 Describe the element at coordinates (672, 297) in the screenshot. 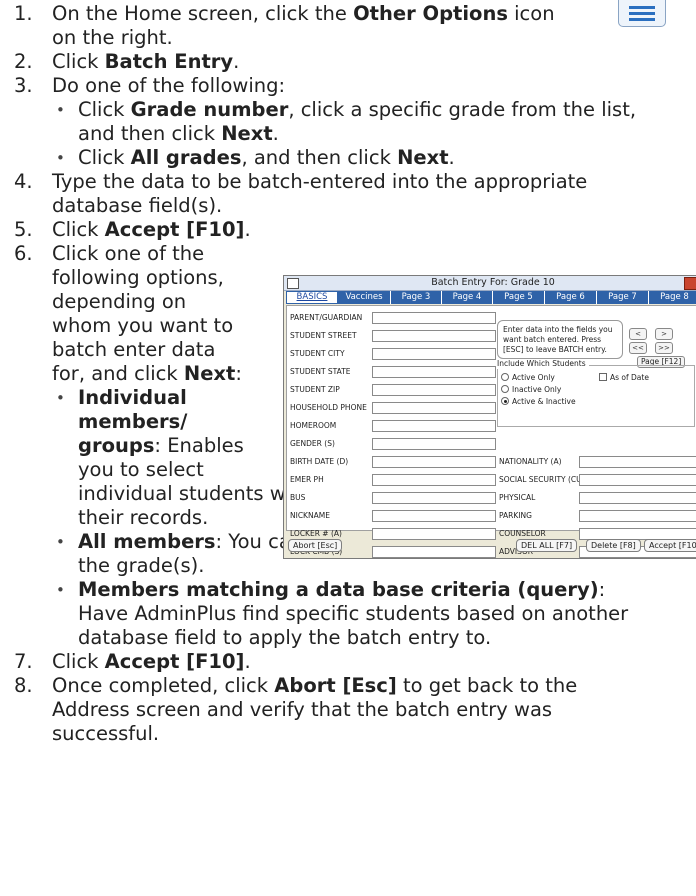

I see `tab-page-8: Page 8` at that location.